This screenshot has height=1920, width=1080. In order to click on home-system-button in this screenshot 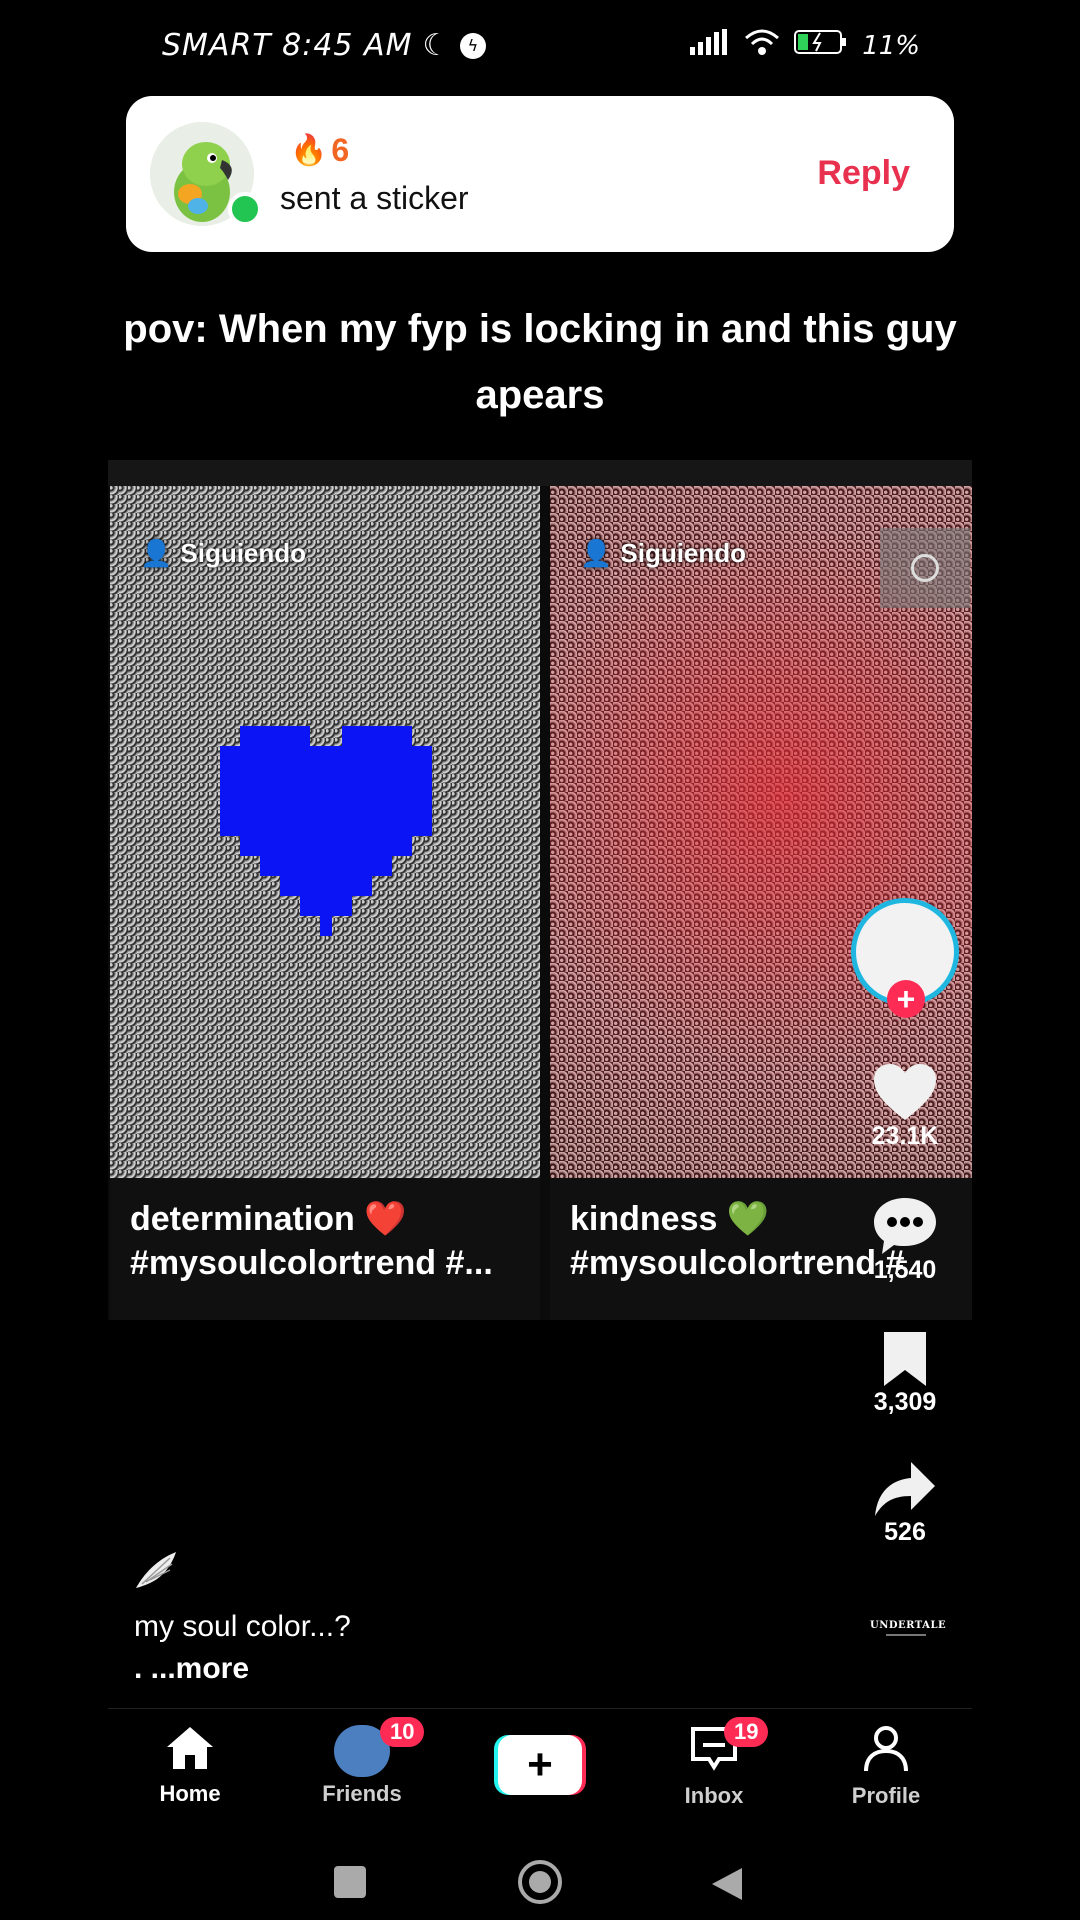, I will do `click(540, 1882)`.